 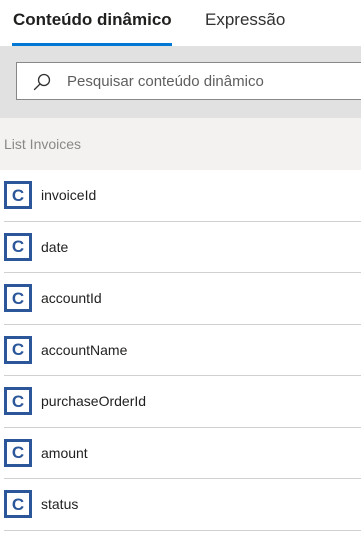 I want to click on search-area, so click(x=180, y=82).